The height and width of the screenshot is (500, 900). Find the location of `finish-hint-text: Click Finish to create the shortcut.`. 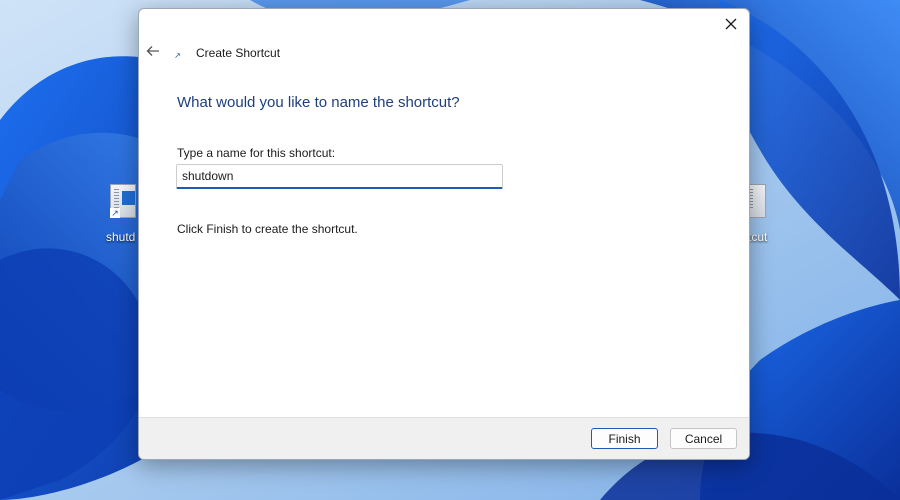

finish-hint-text: Click Finish to create the shortcut. is located at coordinates (267, 229).